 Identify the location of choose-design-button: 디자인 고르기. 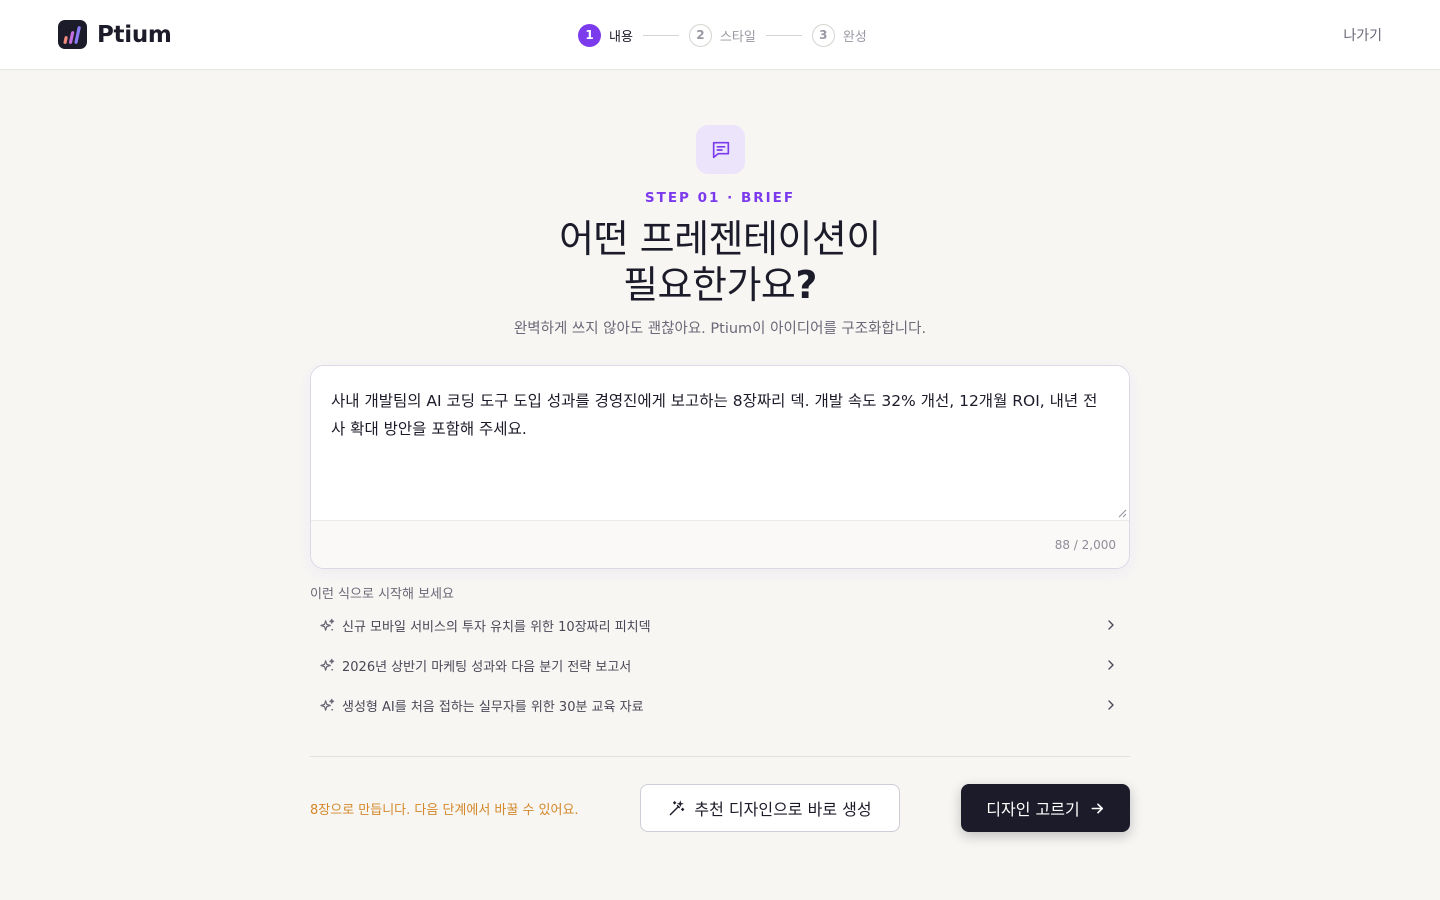
(1045, 808).